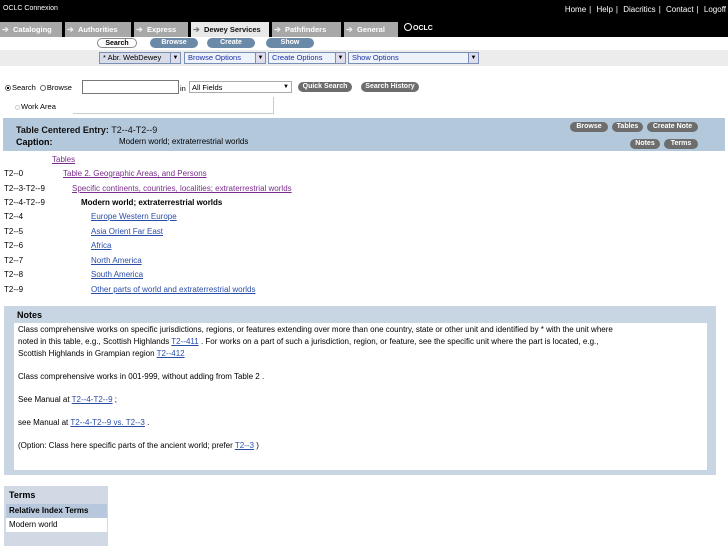  I want to click on subtab-strip: Search Browse Create Show, so click(364, 43).